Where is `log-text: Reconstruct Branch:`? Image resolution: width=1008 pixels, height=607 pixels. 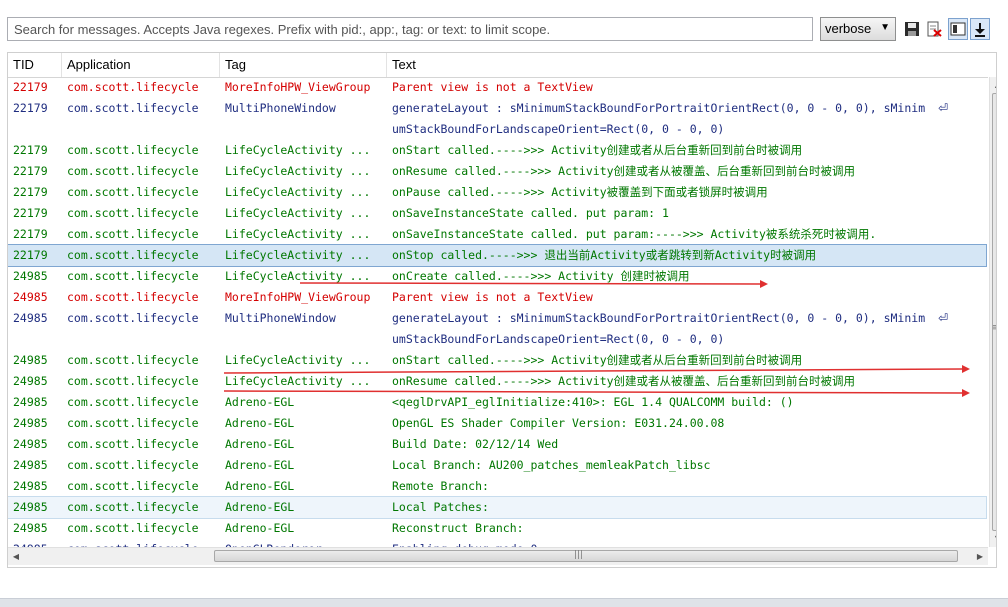 log-text: Reconstruct Branch: is located at coordinates (458, 528).